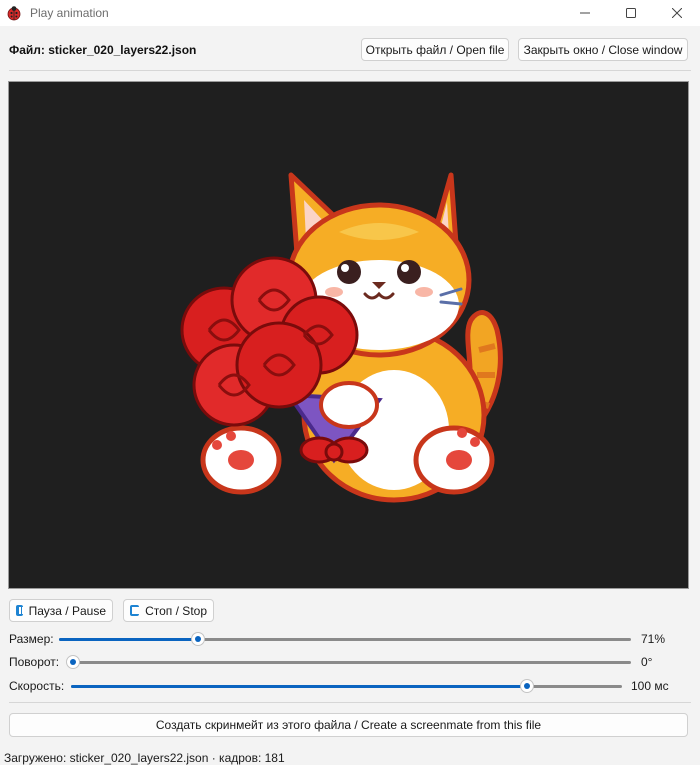  I want to click on stop-button-label: Стоп / Stop, so click(176, 610).